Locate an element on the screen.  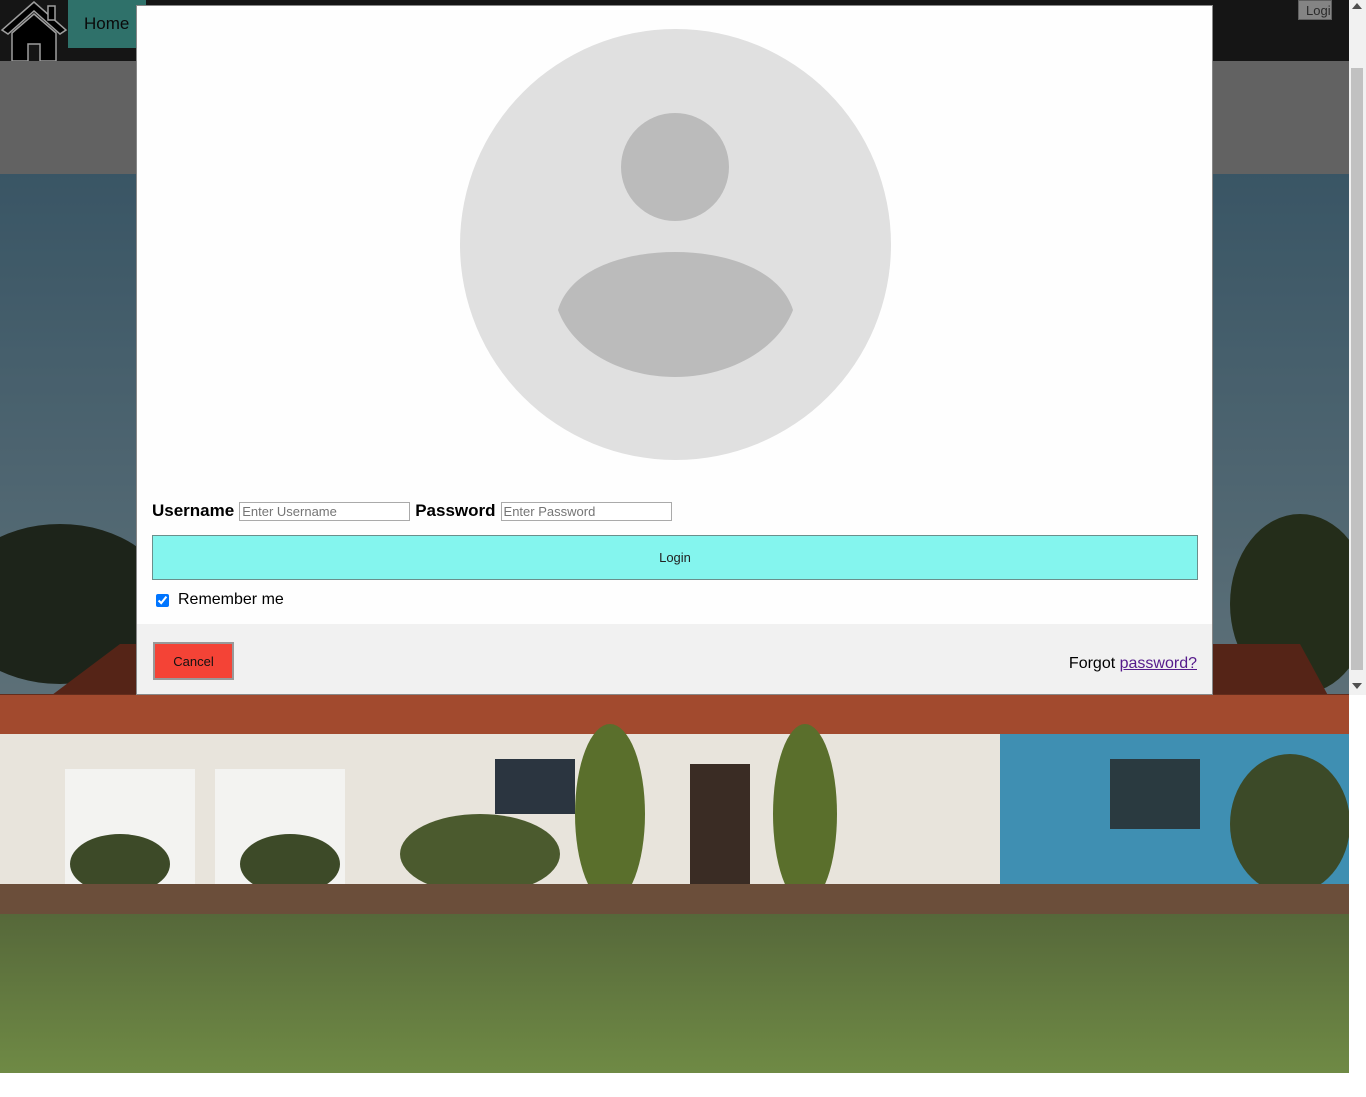
avatar-icon is located at coordinates (675, 244).